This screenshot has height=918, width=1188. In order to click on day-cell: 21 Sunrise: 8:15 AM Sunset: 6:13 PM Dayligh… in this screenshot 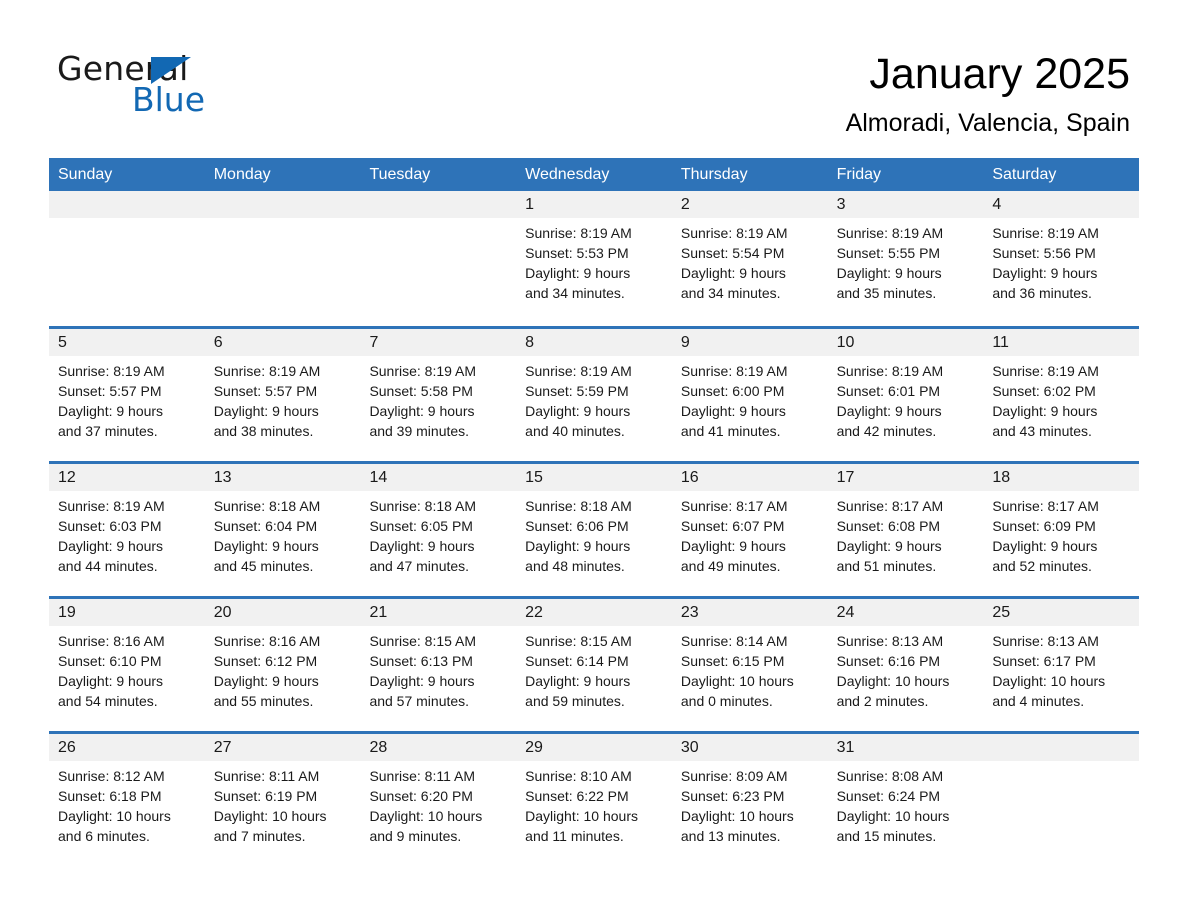, I will do `click(438, 665)`.